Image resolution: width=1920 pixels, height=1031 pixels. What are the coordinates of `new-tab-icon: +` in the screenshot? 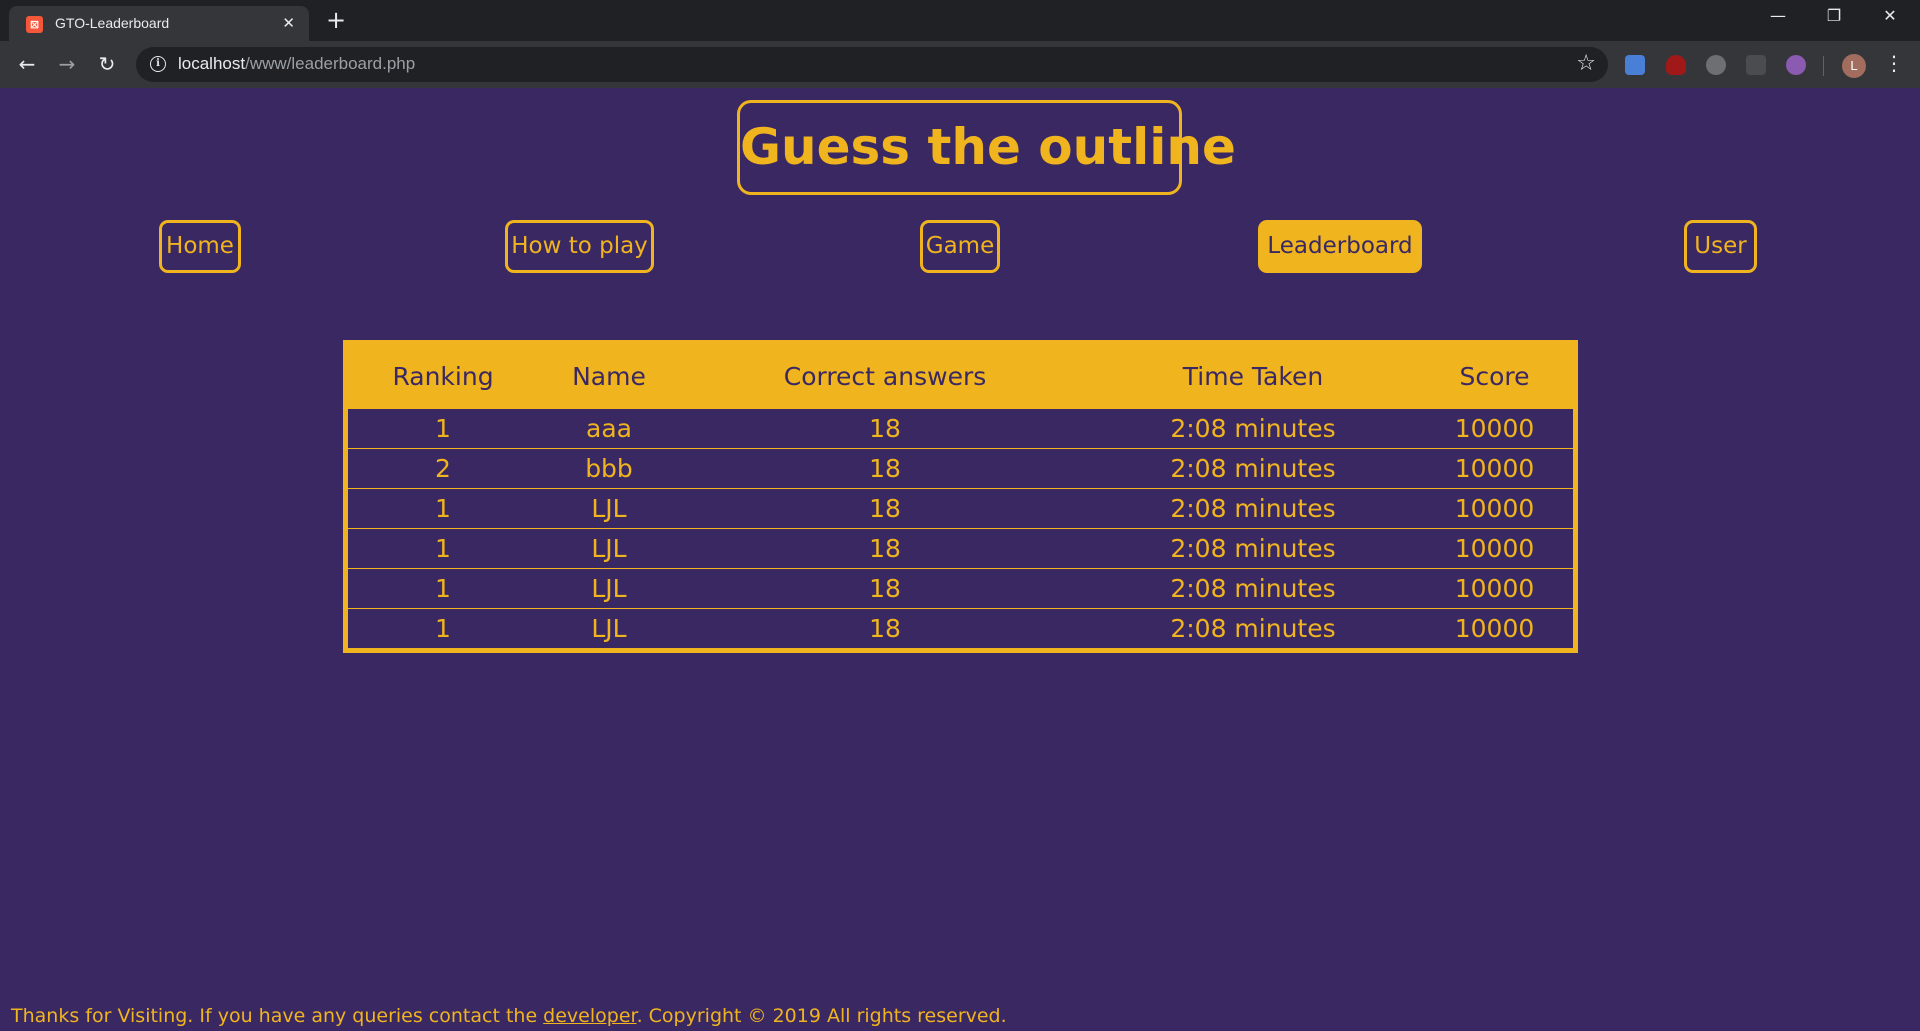 It's located at (336, 20).